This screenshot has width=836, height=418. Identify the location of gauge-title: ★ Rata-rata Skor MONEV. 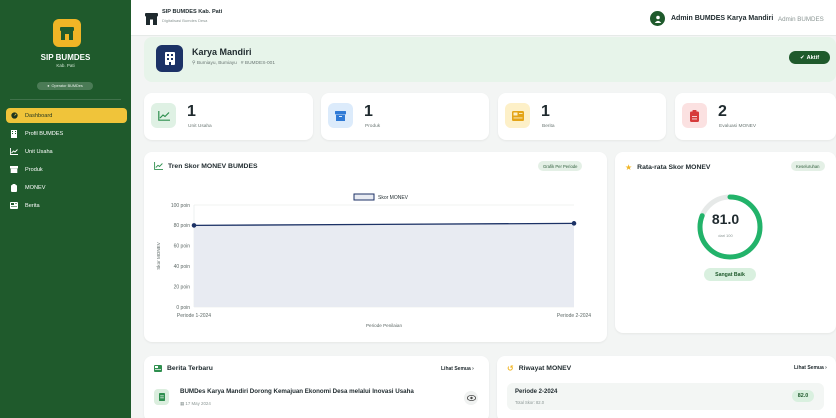
(667, 167).